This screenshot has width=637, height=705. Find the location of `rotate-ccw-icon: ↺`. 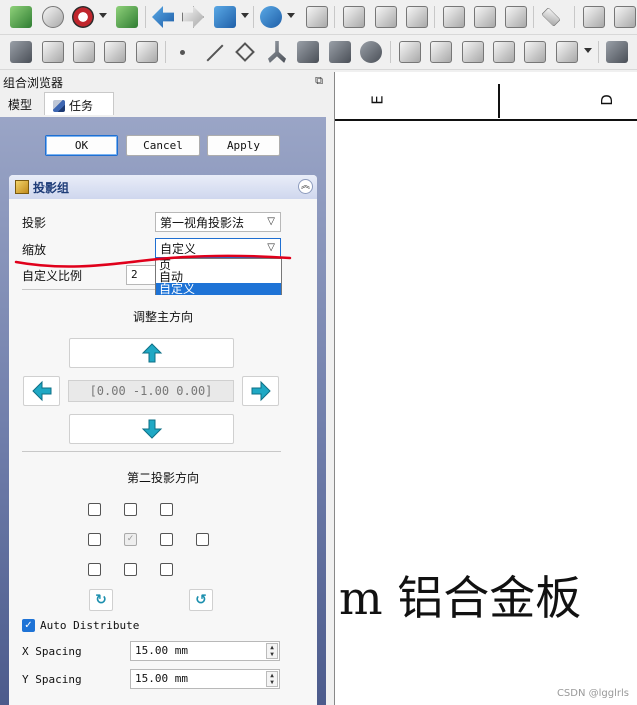

rotate-ccw-icon: ↺ is located at coordinates (201, 600).